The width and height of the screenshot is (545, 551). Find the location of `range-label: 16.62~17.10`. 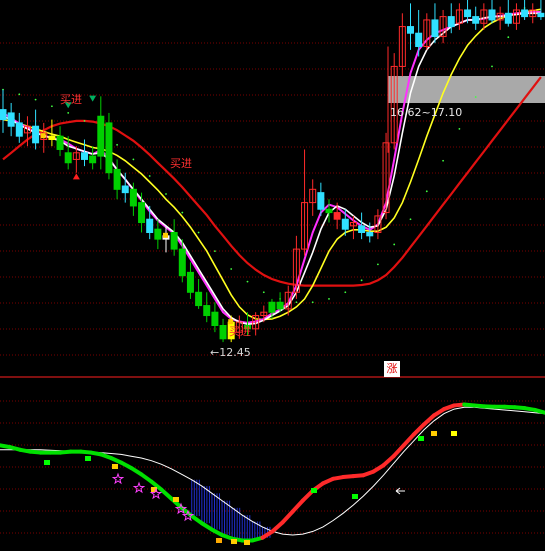

range-label: 16.62~17.10 is located at coordinates (426, 112).